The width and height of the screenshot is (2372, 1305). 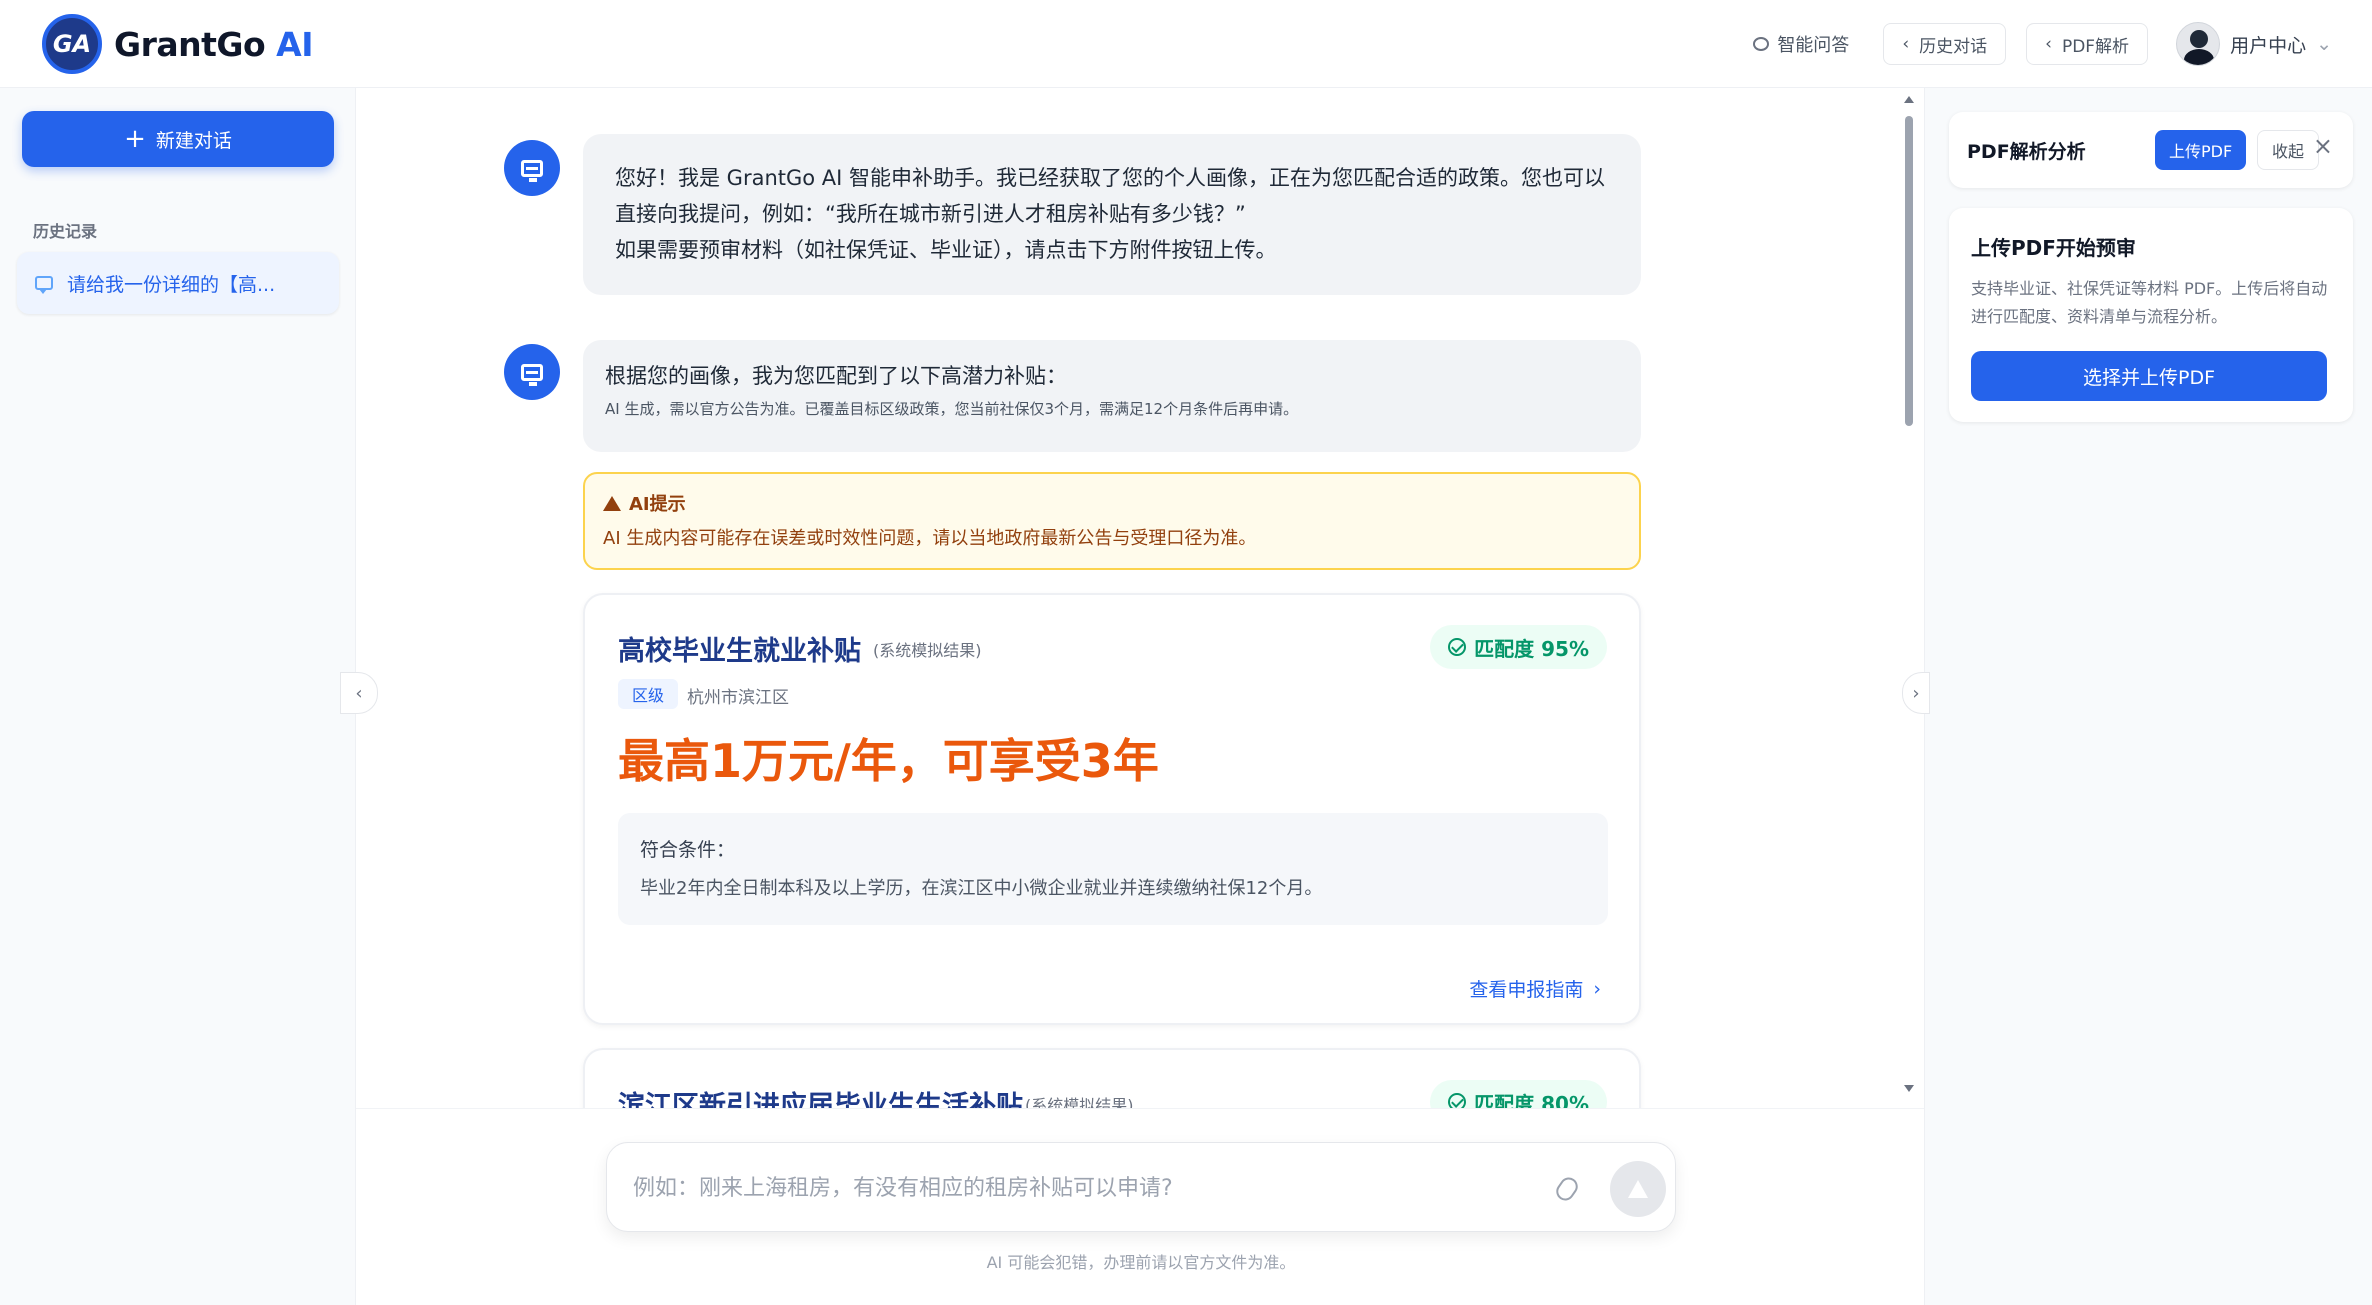 What do you see at coordinates (1909, 1088) in the screenshot?
I see `scroll-down-arrow` at bounding box center [1909, 1088].